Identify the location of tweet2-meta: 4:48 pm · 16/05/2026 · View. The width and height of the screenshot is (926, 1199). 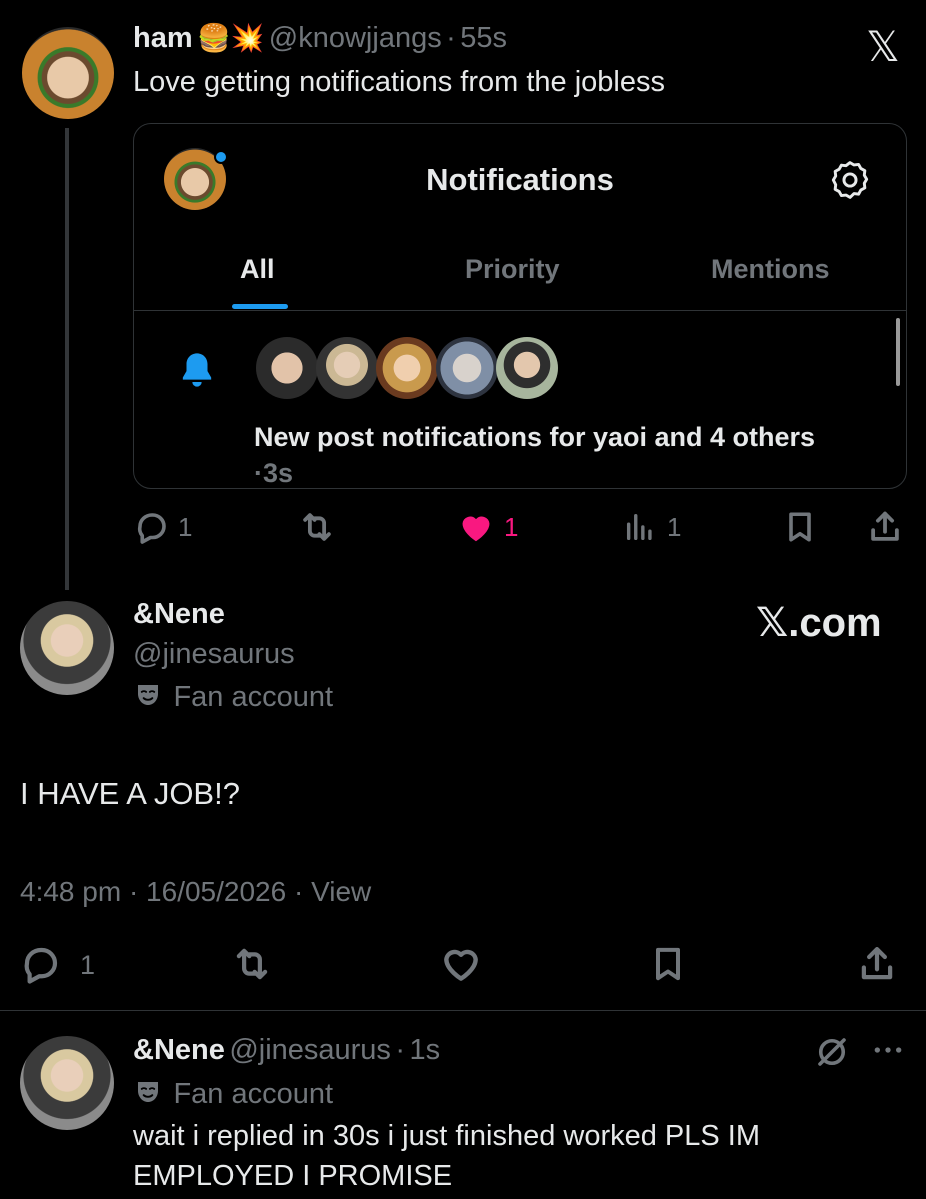
(195, 892).